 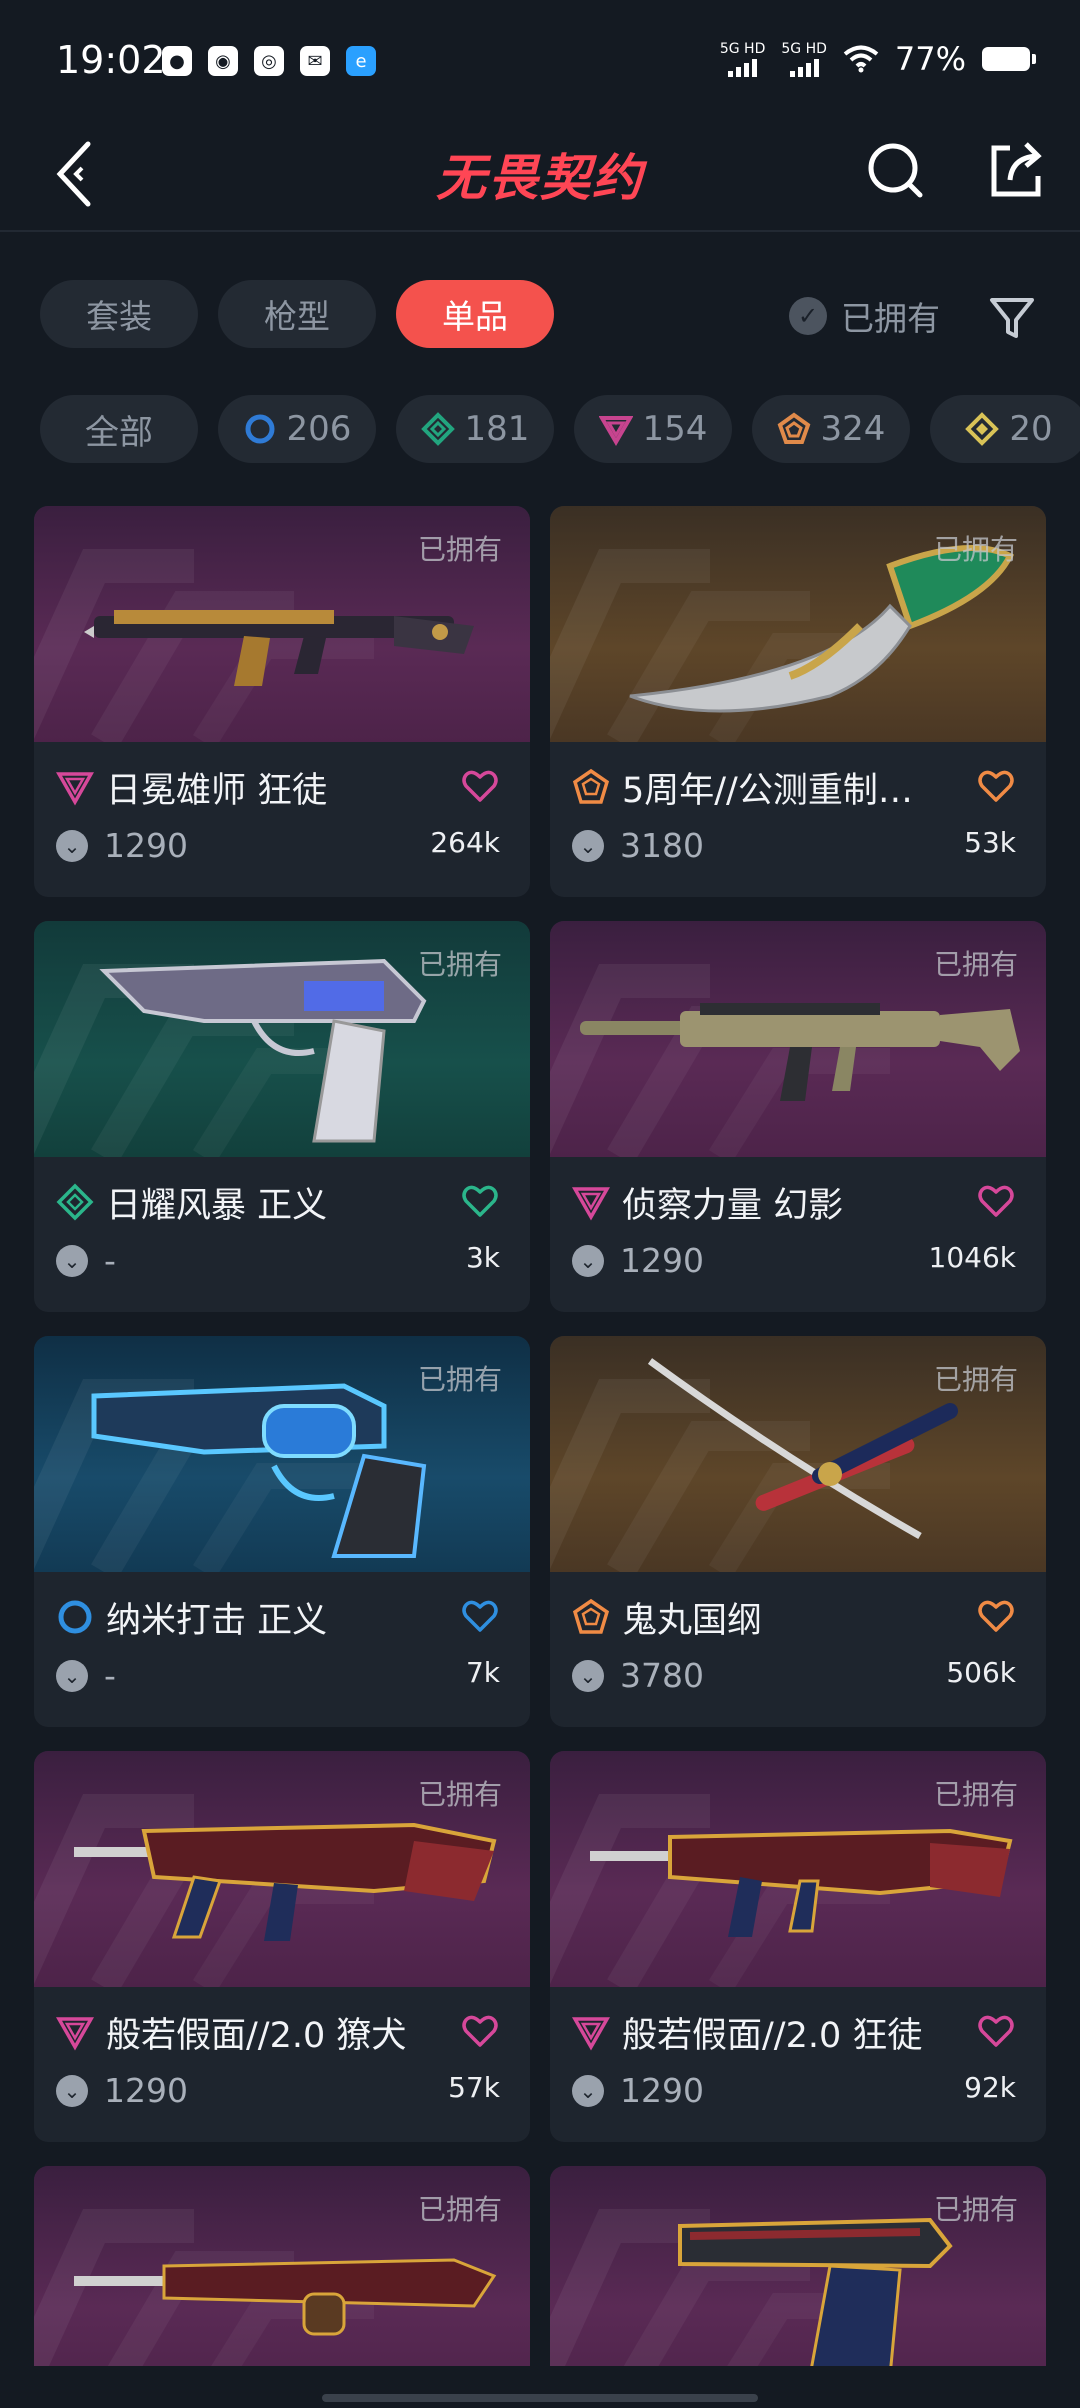 I want to click on item-name: 般若假面//2.0 獠犬, so click(x=256, y=2035).